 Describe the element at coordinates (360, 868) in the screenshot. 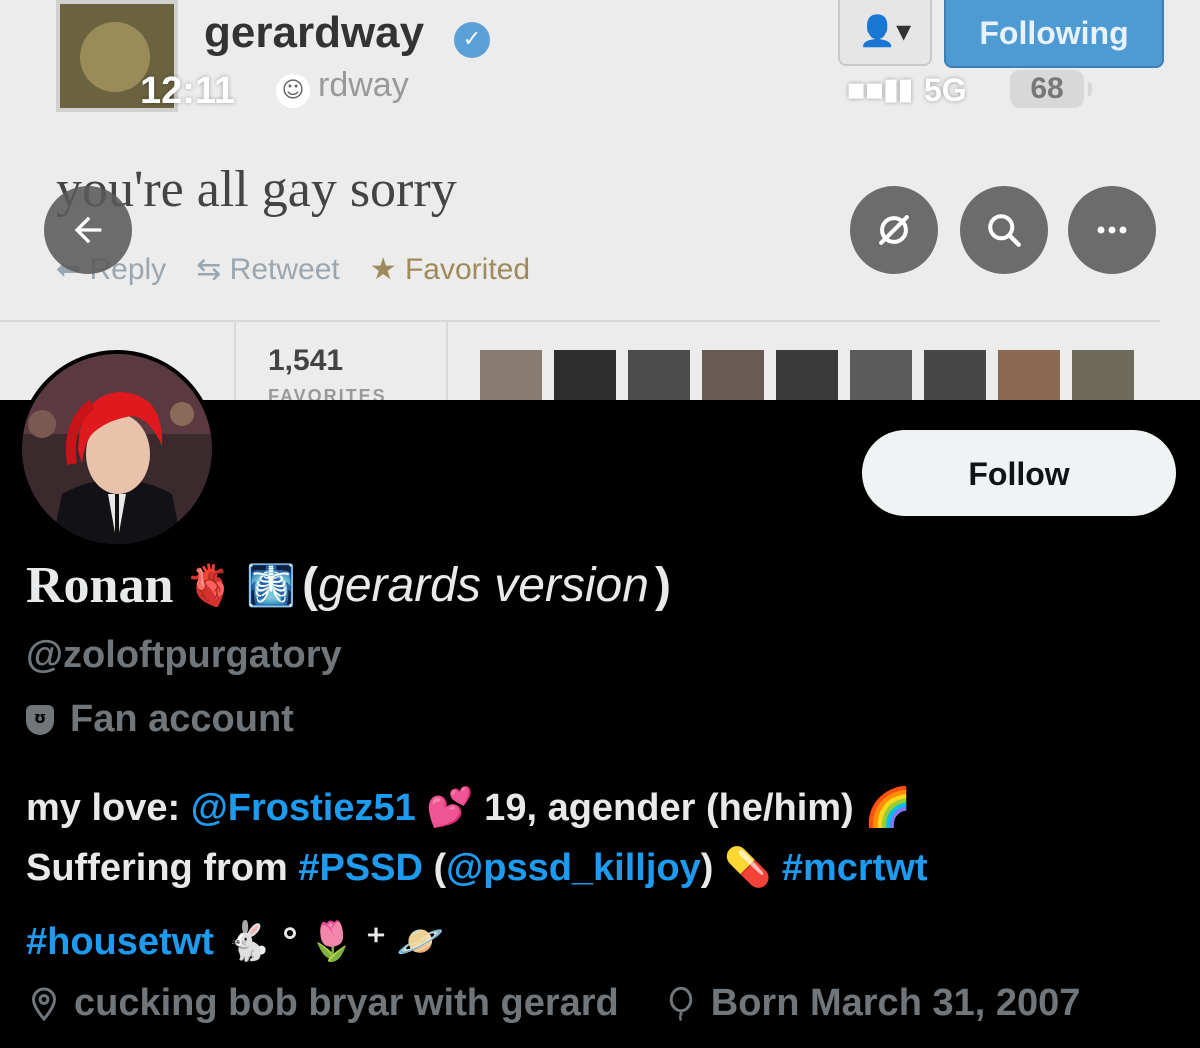

I see `bio-hashtag-link: #PSSD` at that location.